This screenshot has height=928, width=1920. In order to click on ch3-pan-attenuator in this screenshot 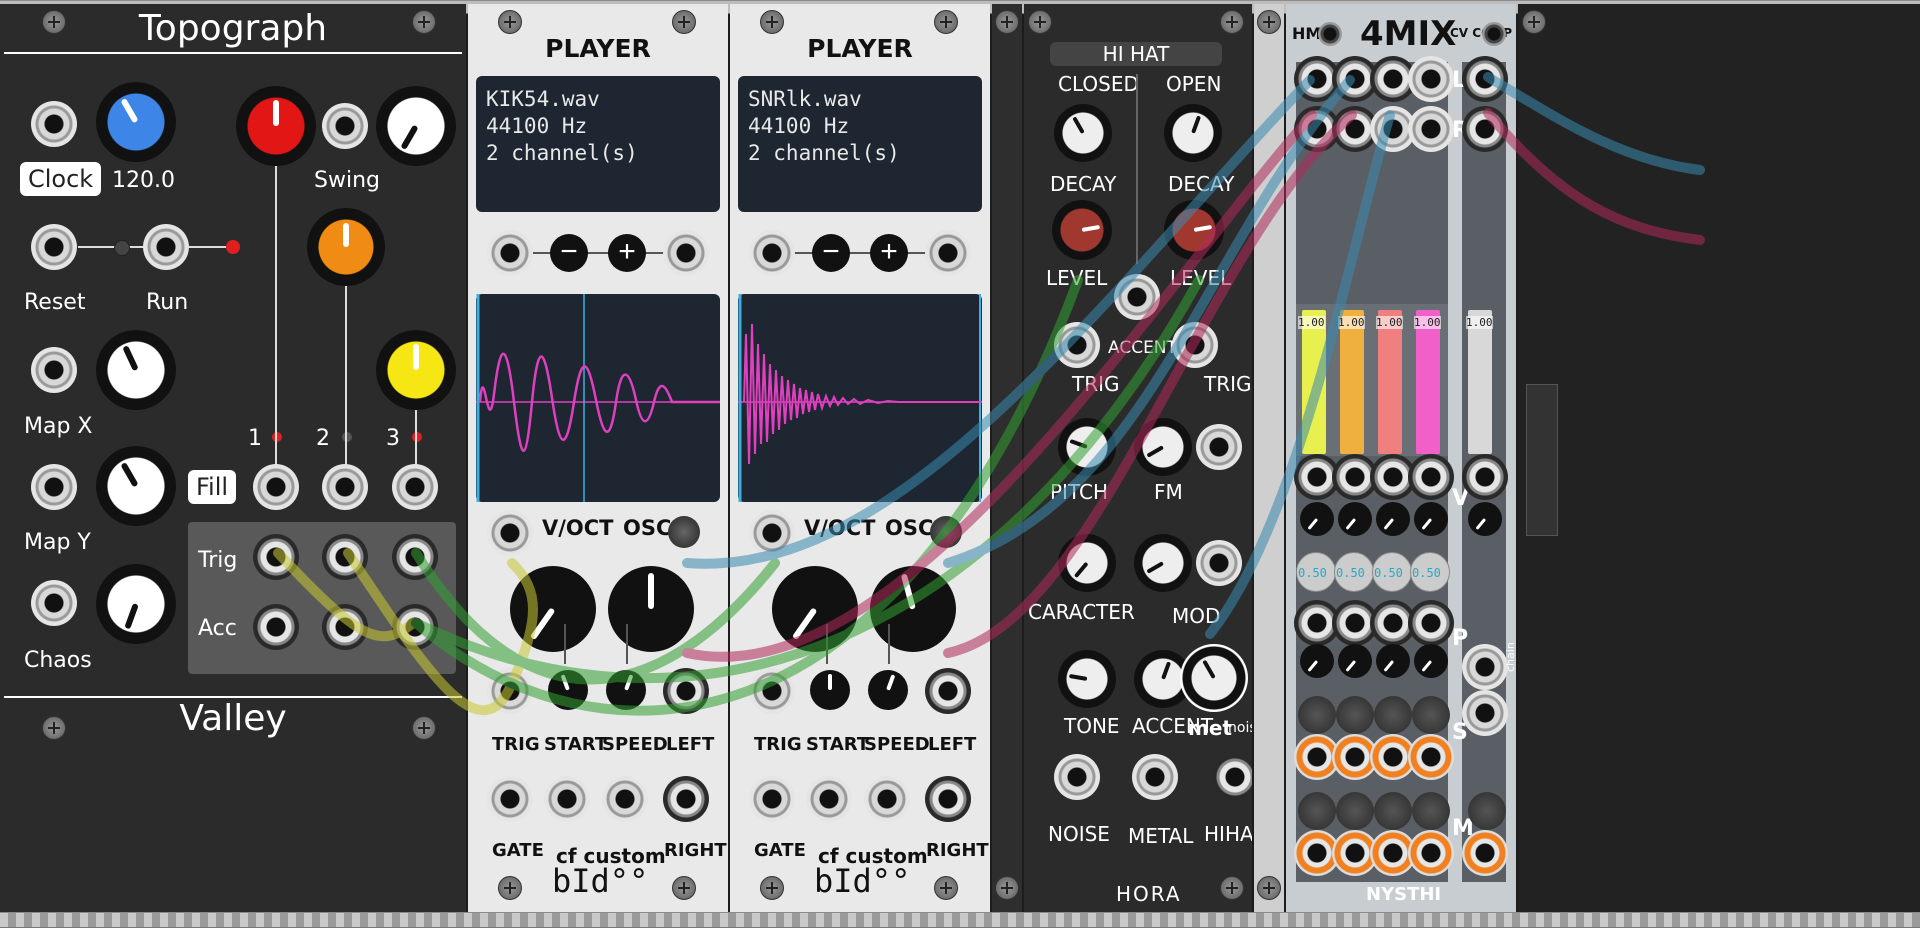, I will do `click(1393, 661)`.